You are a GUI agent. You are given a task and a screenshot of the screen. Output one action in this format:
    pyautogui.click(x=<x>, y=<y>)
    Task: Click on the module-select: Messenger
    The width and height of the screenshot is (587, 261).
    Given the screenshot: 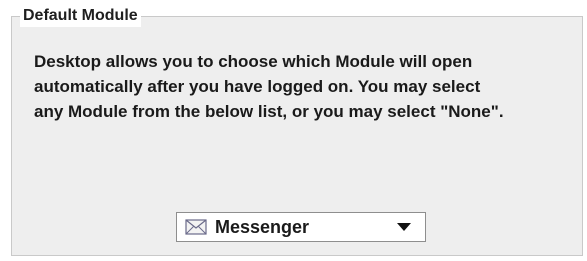 What is the action you would take?
    pyautogui.click(x=301, y=227)
    